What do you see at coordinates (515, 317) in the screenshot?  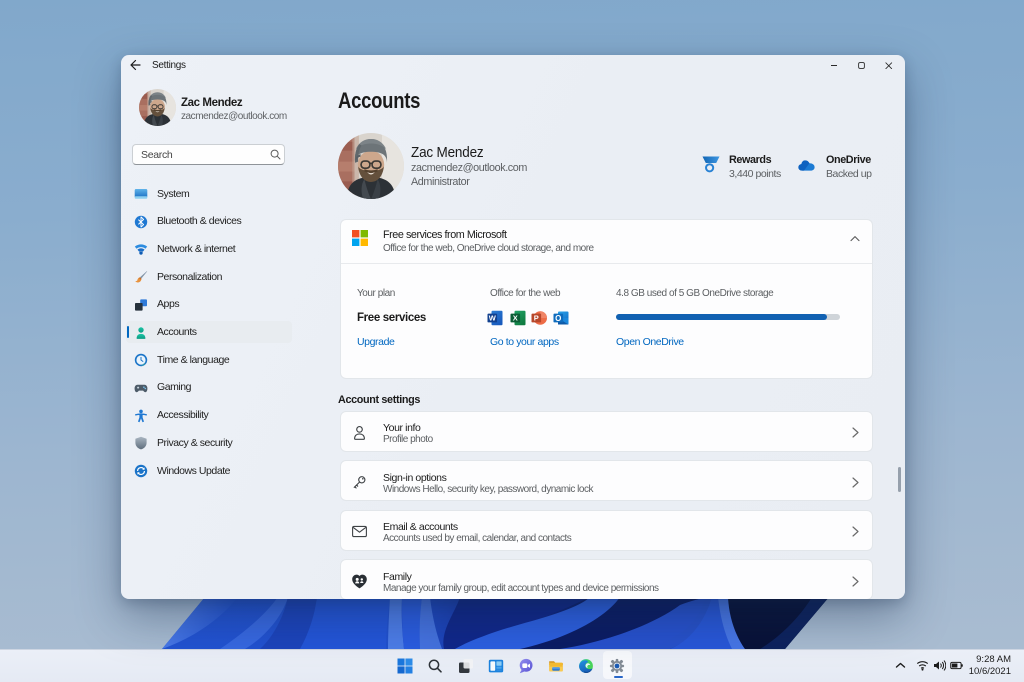 I see `svg-text: X` at bounding box center [515, 317].